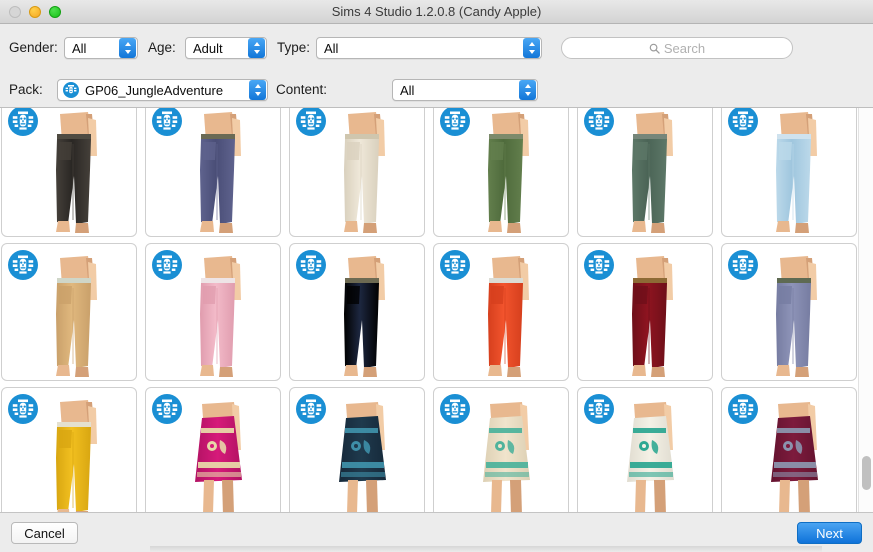  I want to click on title-bar: Sims 4 Studio 1.2.0.8 (Candy Apple), so click(436, 12).